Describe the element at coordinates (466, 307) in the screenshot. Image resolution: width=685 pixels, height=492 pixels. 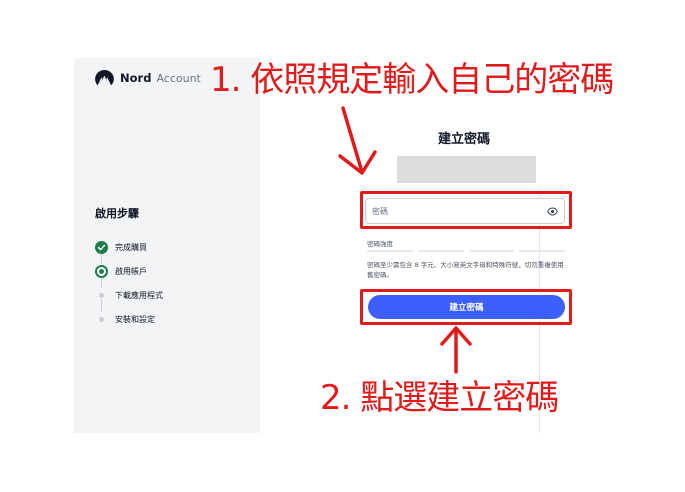
I see `highlight-create-button` at that location.